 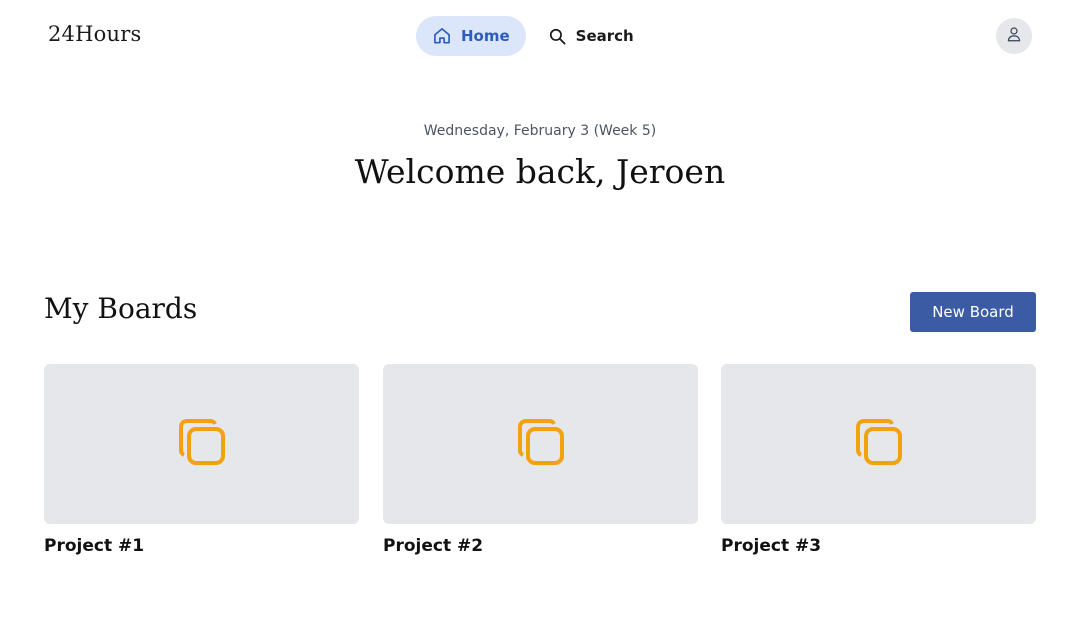 I want to click on user-icon, so click(x=1014, y=36).